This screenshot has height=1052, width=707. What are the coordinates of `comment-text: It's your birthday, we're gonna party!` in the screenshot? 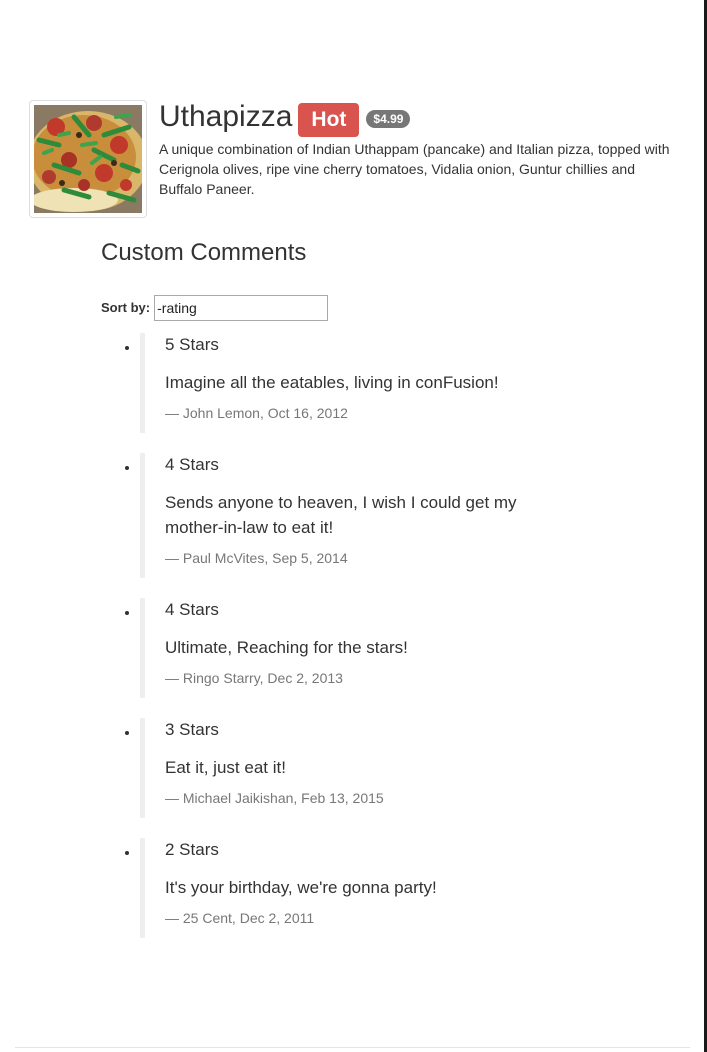 It's located at (301, 887).